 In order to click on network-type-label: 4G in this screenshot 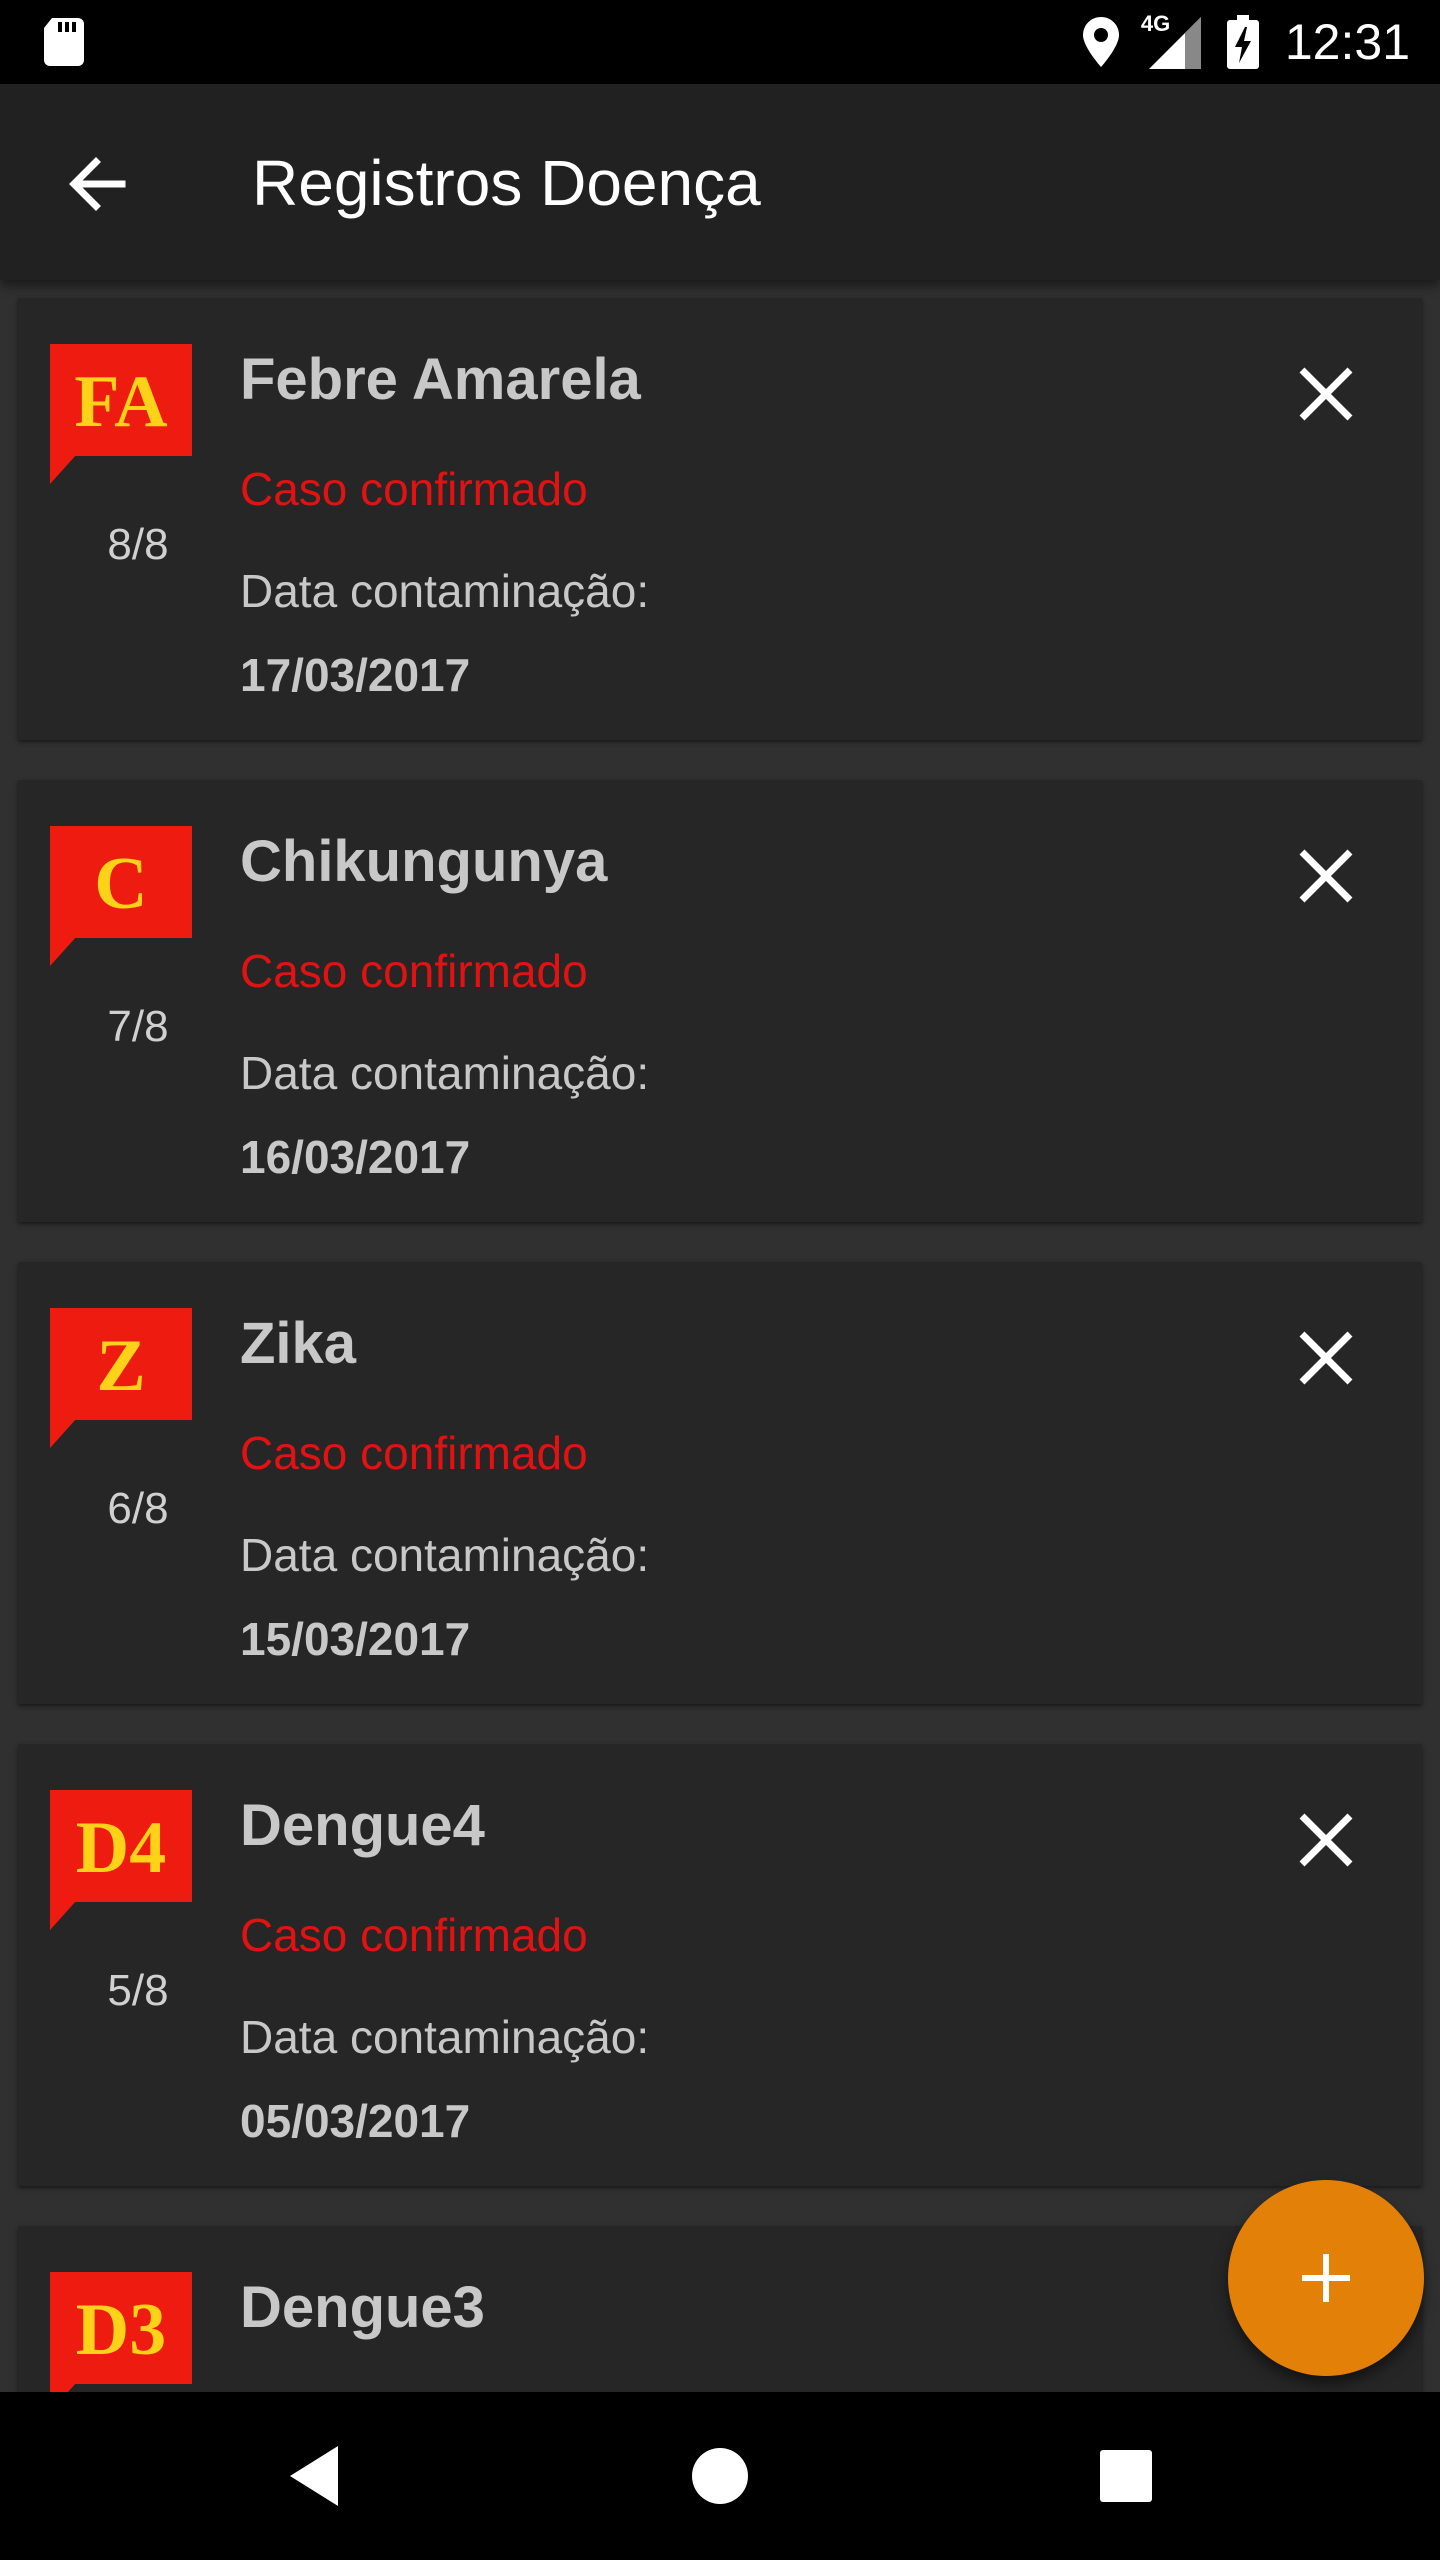, I will do `click(1155, 23)`.